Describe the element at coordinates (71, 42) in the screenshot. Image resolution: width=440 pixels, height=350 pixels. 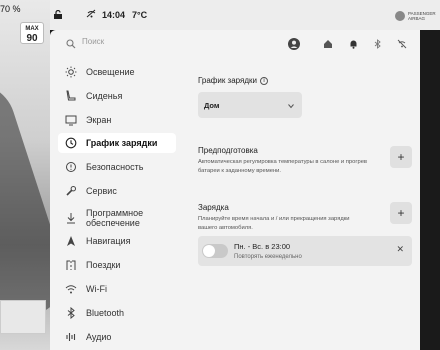
I see `search-icon` at that location.